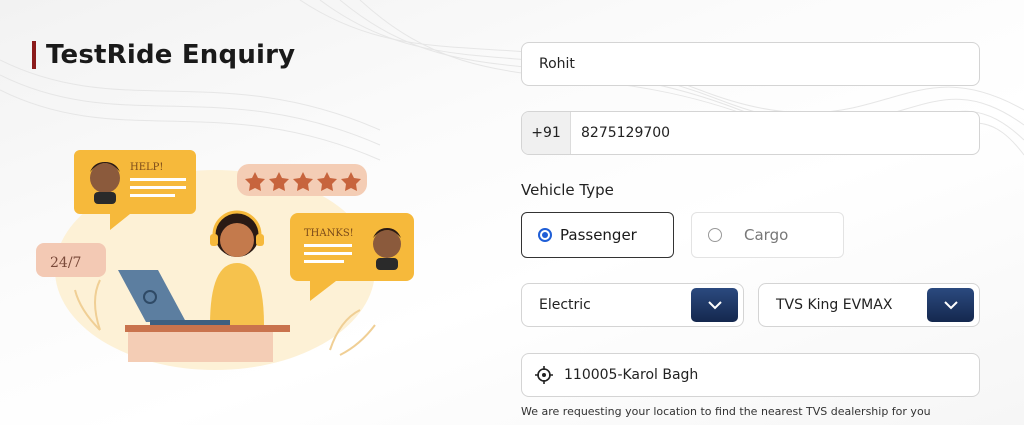 The width and height of the screenshot is (1024, 425). Describe the element at coordinates (544, 375) in the screenshot. I see `crosshair-icon` at that location.